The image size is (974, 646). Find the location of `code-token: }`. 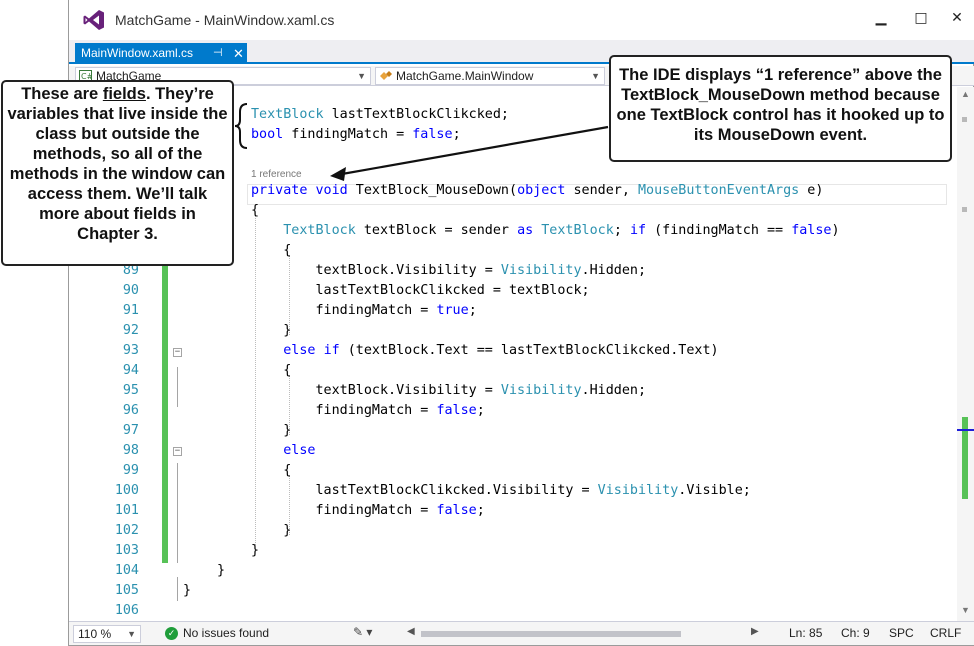

code-token: } is located at coordinates (271, 530).